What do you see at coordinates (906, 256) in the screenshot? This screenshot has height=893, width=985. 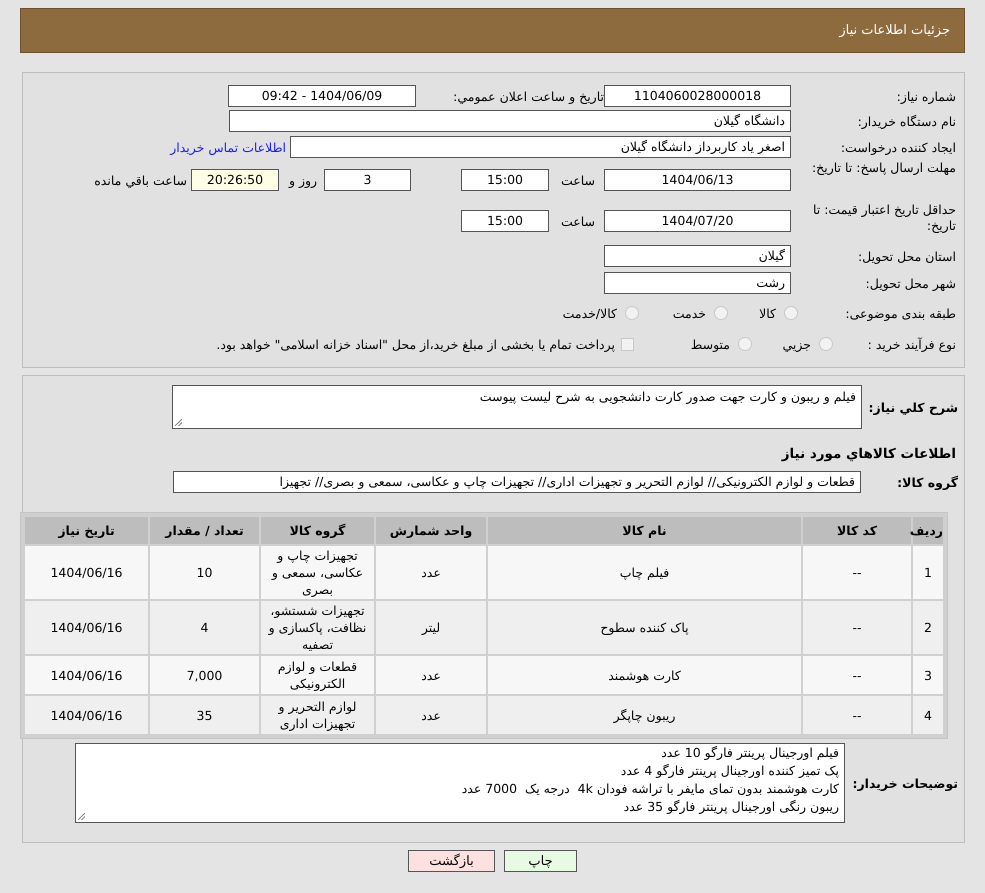 I see `field-label: استان محل تحویل:` at bounding box center [906, 256].